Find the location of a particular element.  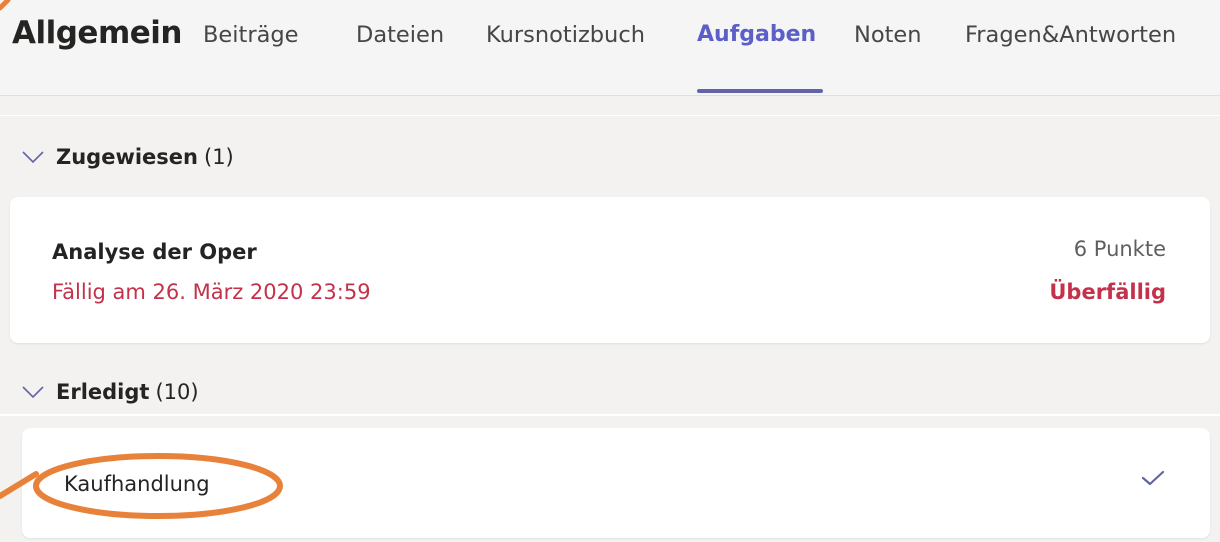

section-done-header: Erledigt (10) is located at coordinates (110, 392).